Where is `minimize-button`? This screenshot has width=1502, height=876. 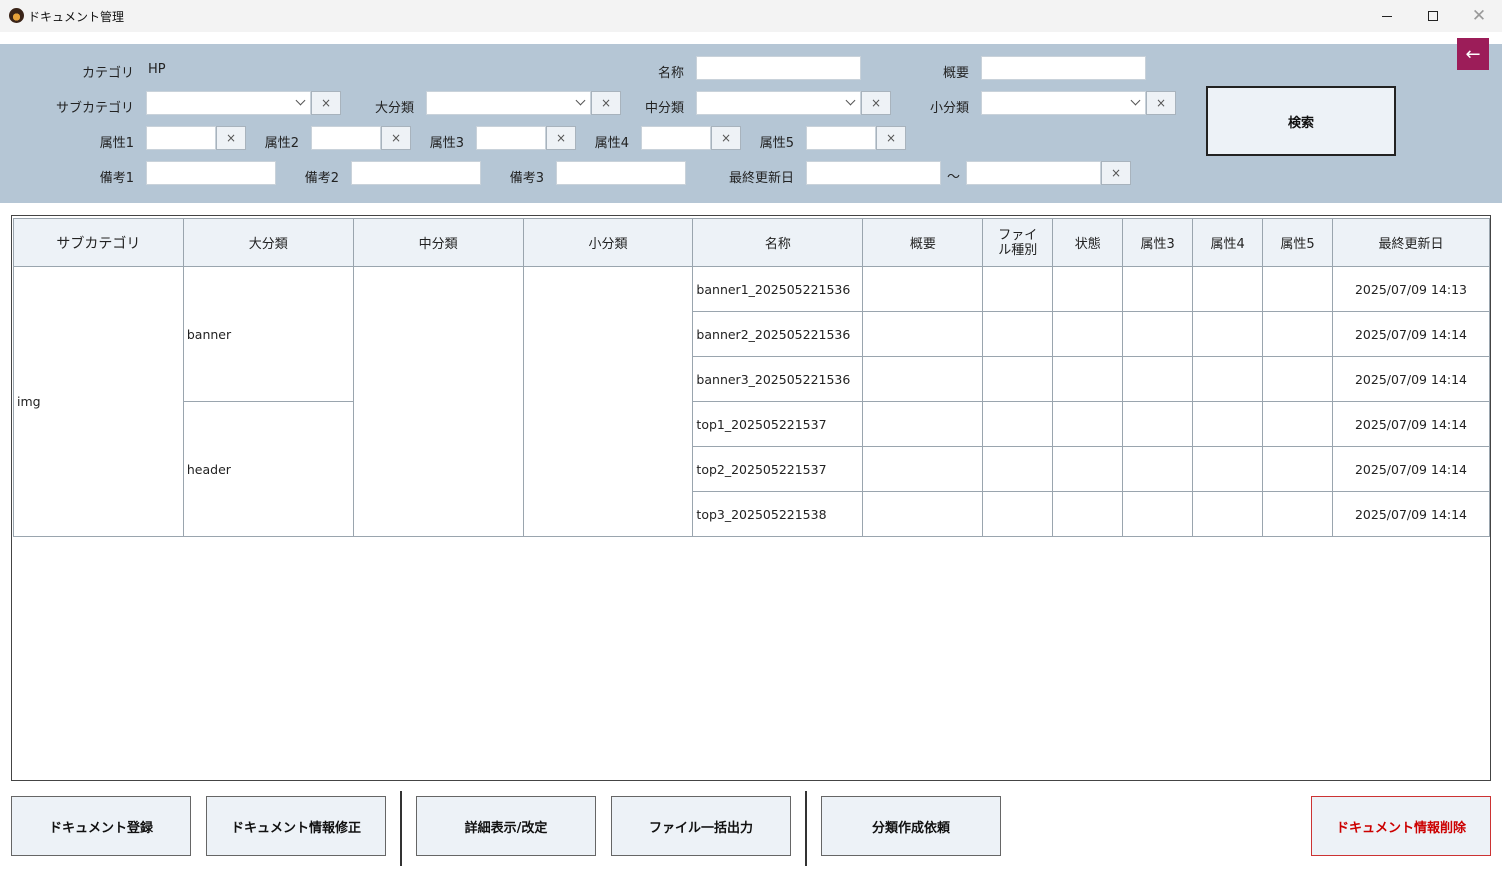
minimize-button is located at coordinates (1387, 16).